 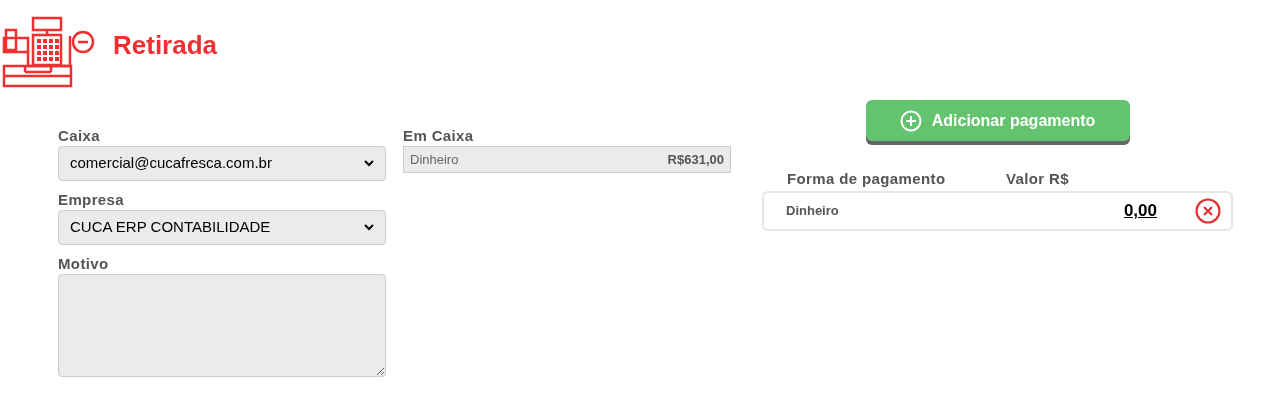 I want to click on select-field: comercial@cucafresca.com.br, so click(x=222, y=163).